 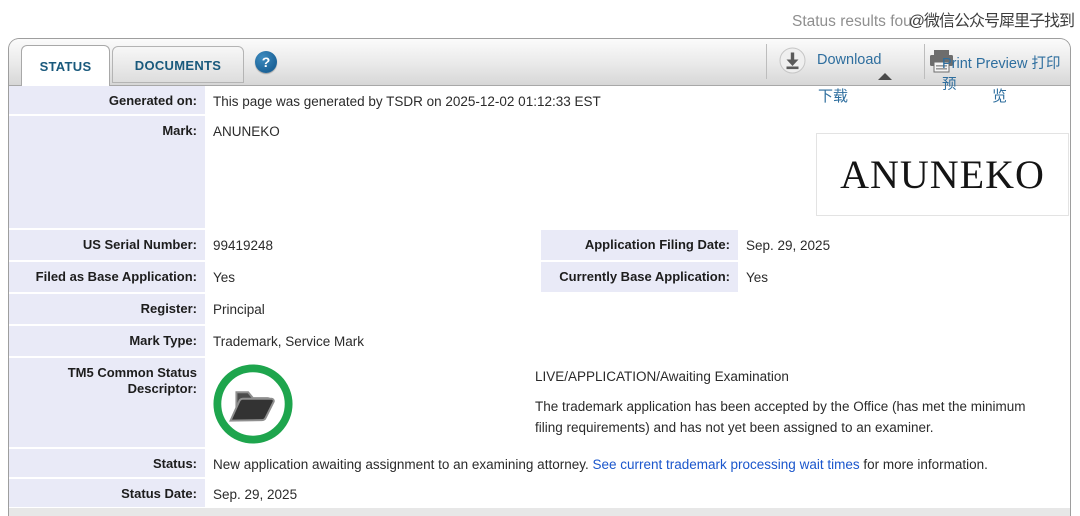 I want to click on status-date-label: Status Date:, so click(x=107, y=493).